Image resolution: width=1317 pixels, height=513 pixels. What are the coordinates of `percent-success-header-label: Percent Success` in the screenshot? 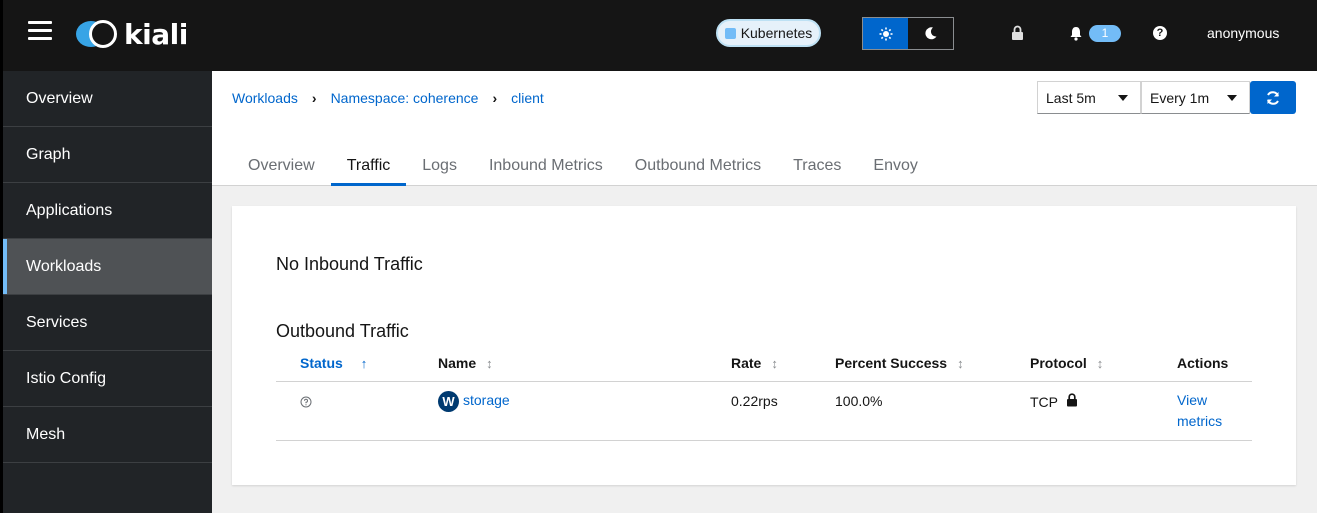 It's located at (891, 363).